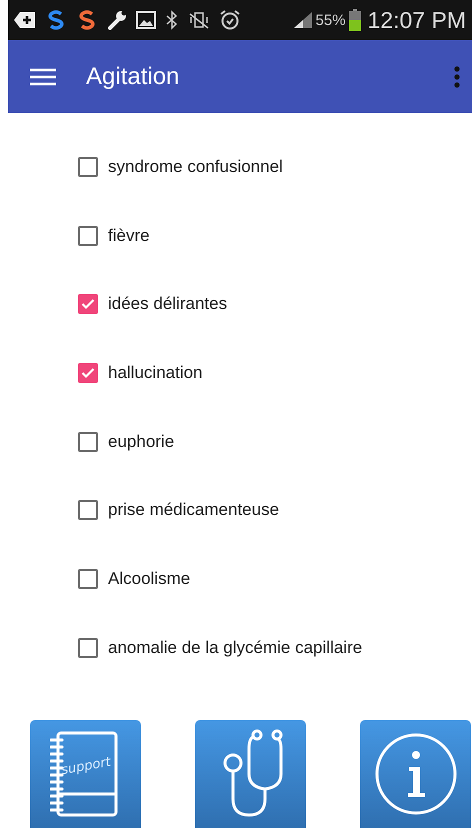 This screenshot has height=828, width=472. I want to click on checkbox-label: hallucination, so click(155, 373).